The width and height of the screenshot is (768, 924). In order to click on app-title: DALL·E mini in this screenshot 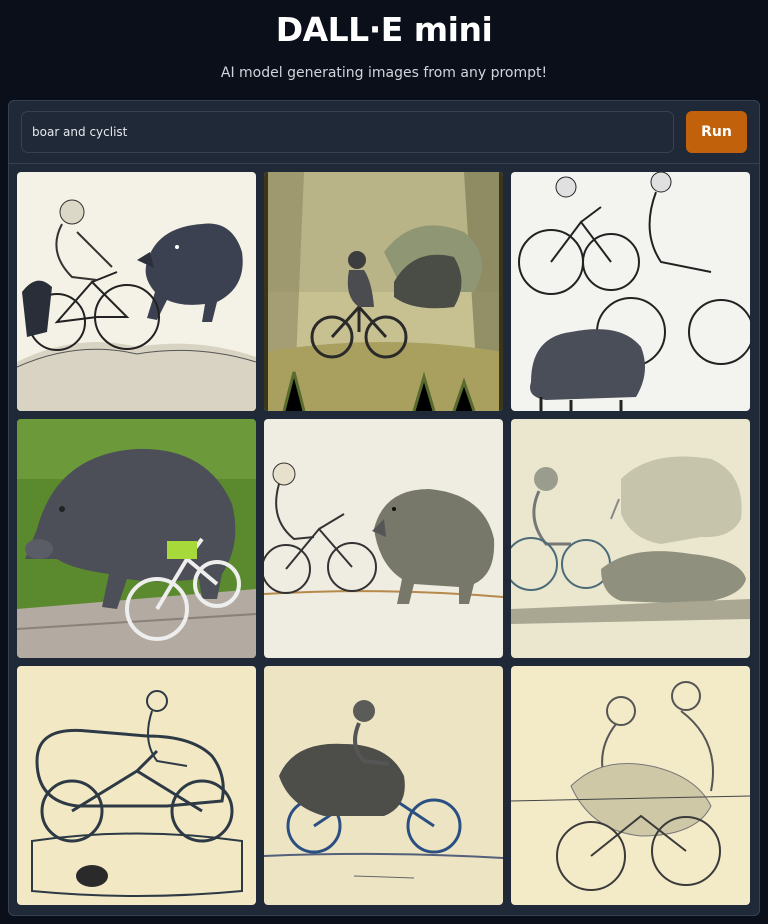, I will do `click(384, 29)`.